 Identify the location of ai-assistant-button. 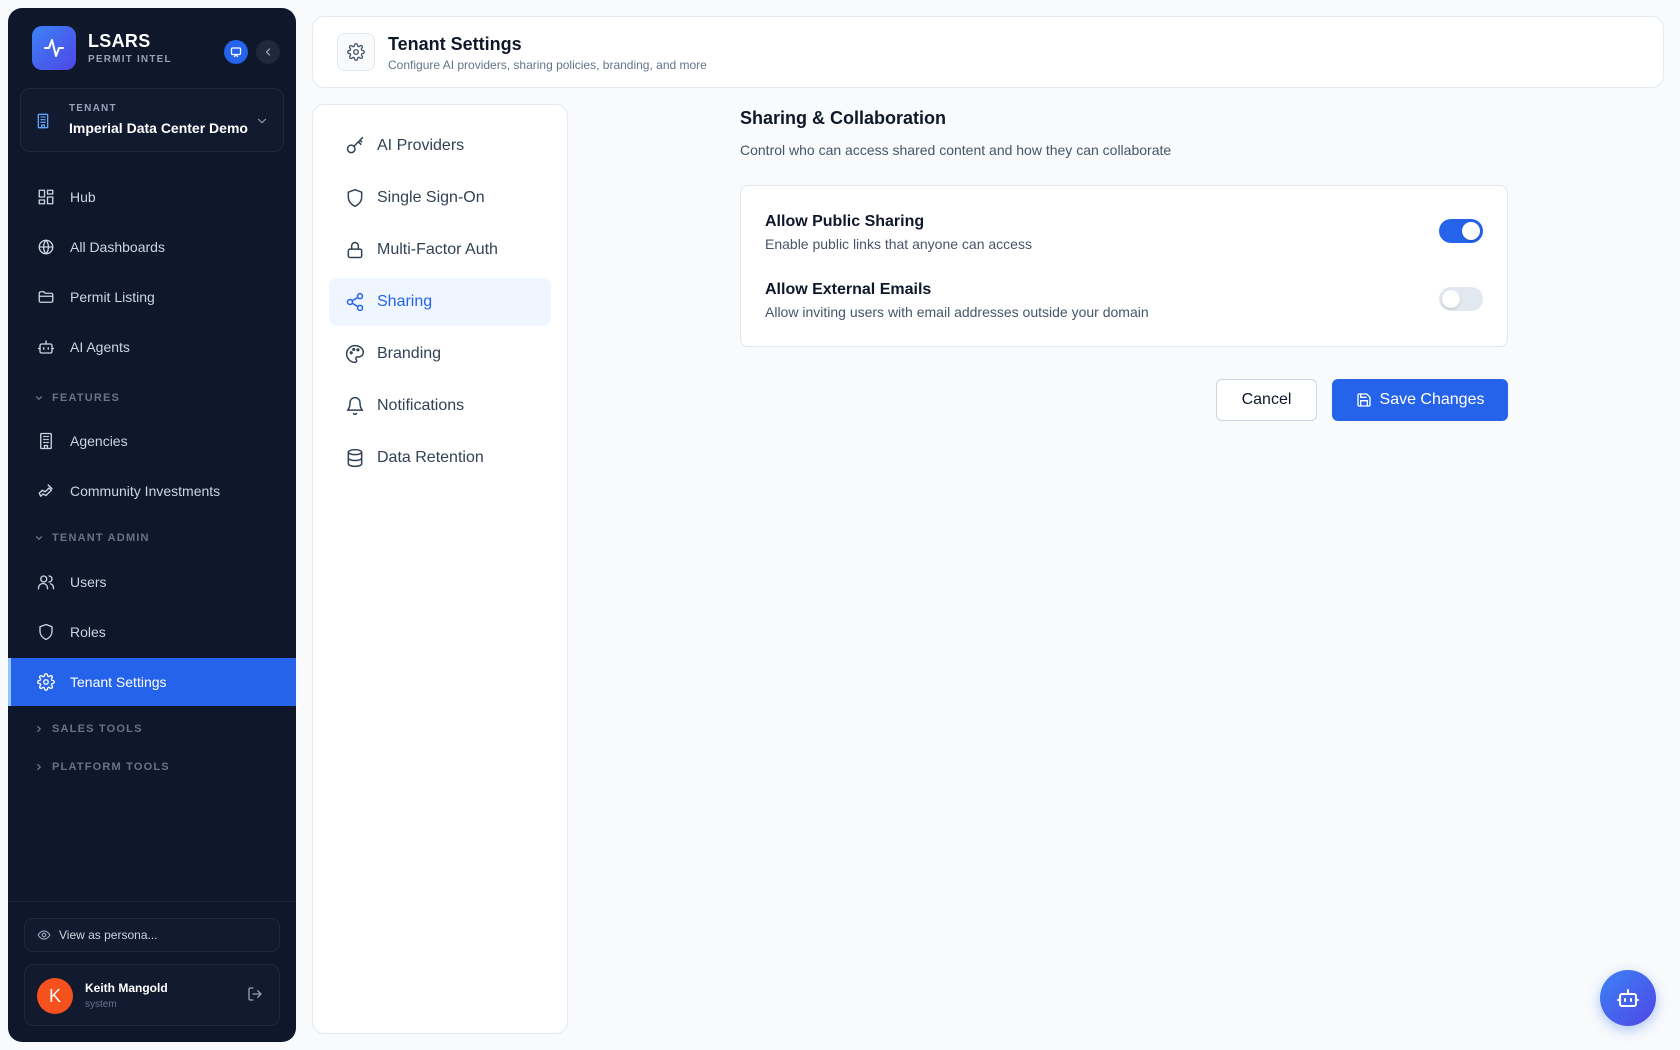
(1628, 998).